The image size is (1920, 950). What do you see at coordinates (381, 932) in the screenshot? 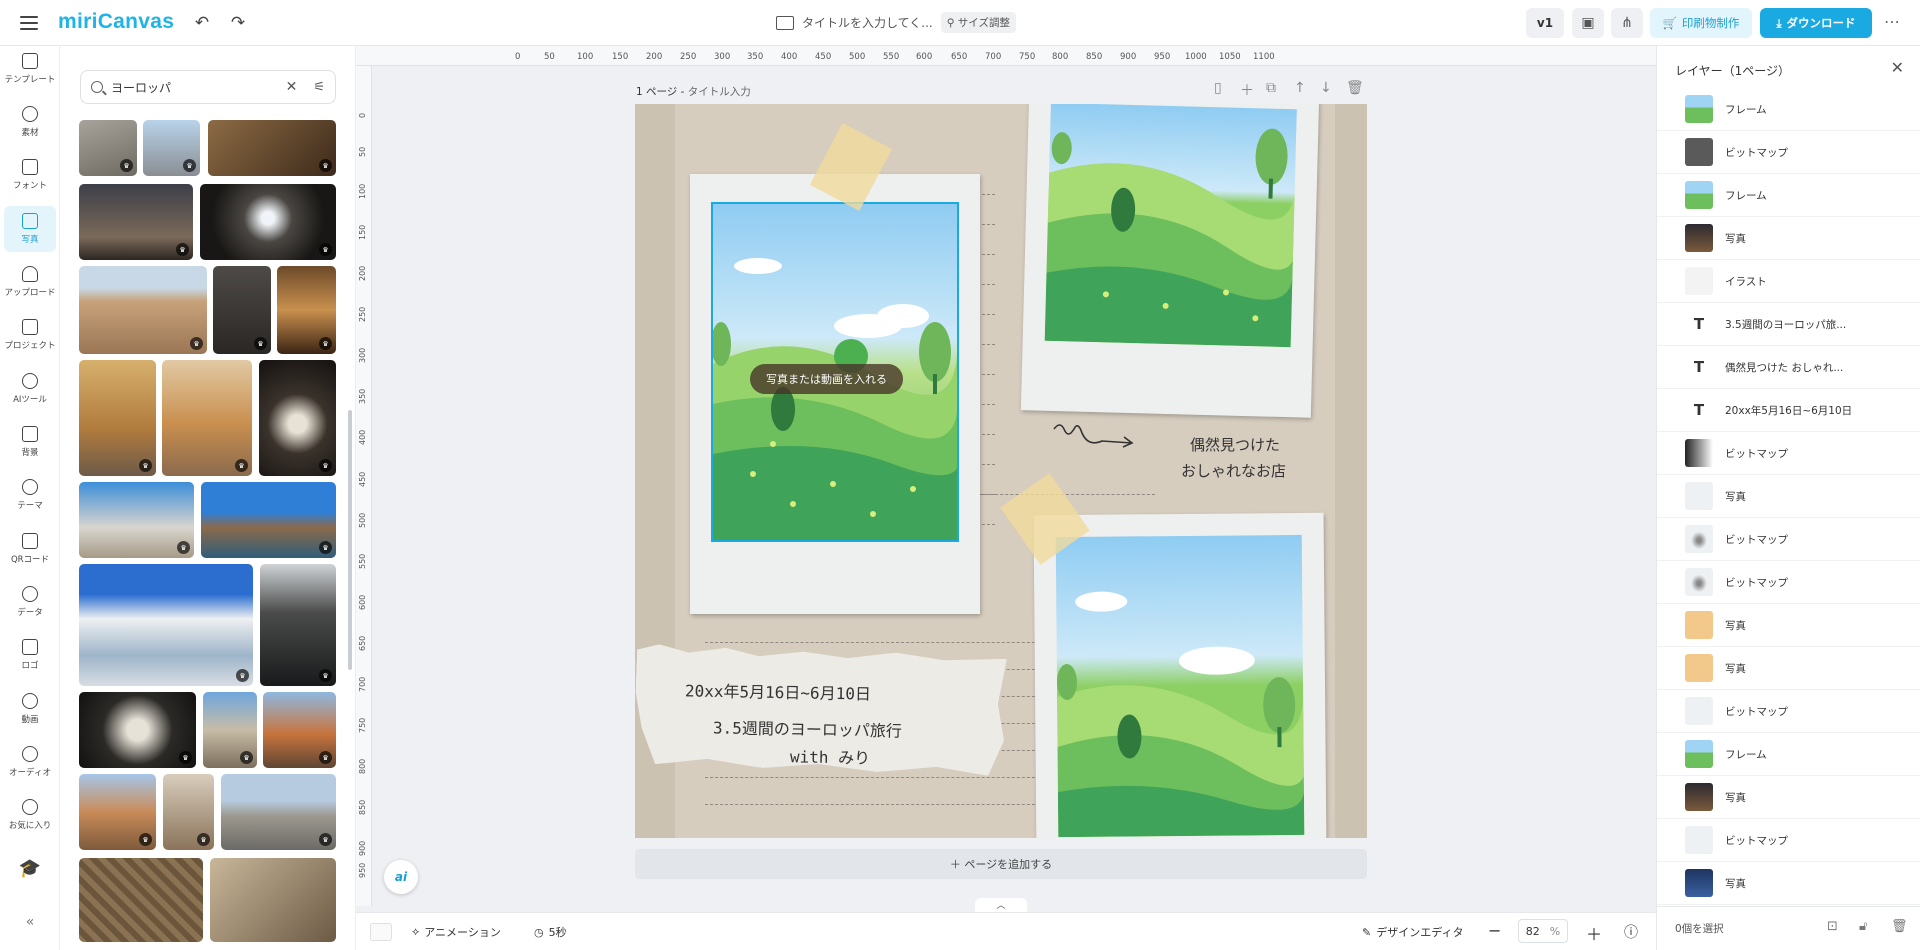
I see `page-thumbnail-toggle` at bounding box center [381, 932].